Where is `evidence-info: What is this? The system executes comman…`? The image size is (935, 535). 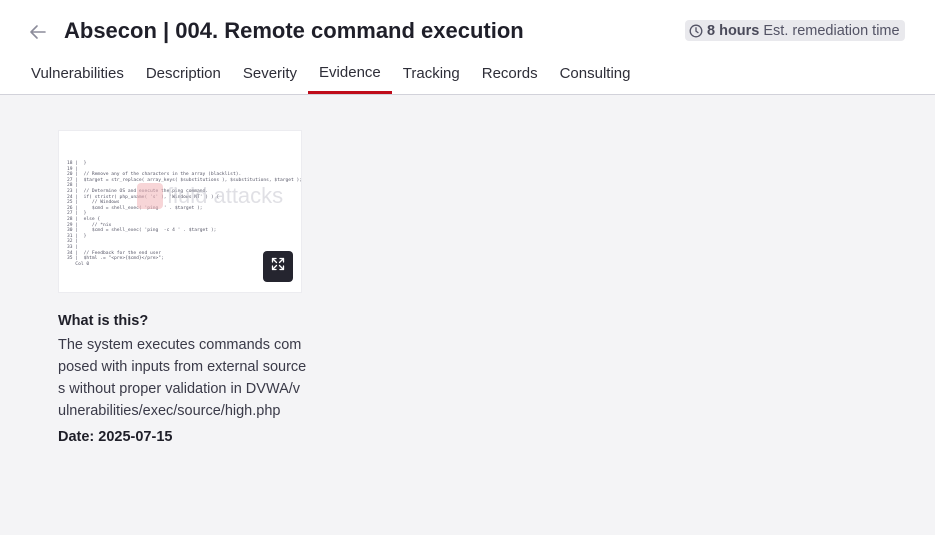 evidence-info: What is this? The system executes comman… is located at coordinates (183, 379).